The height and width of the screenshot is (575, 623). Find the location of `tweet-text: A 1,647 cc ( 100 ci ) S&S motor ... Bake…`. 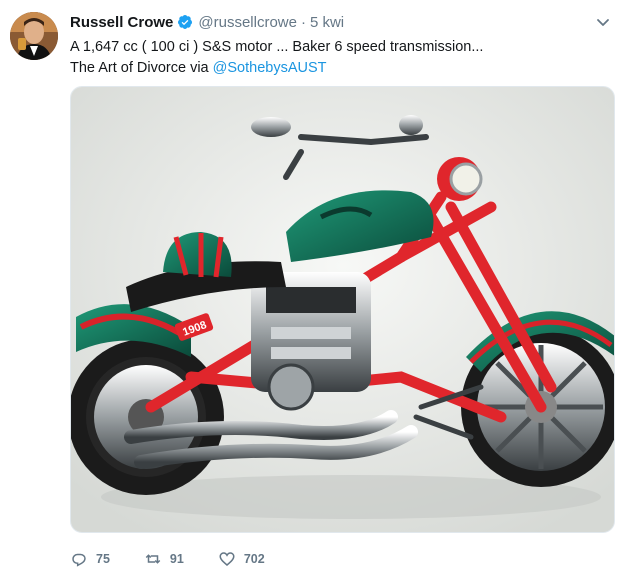

tweet-text: A 1,647 cc ( 100 ci ) S&S motor ... Bake… is located at coordinates (340, 58).